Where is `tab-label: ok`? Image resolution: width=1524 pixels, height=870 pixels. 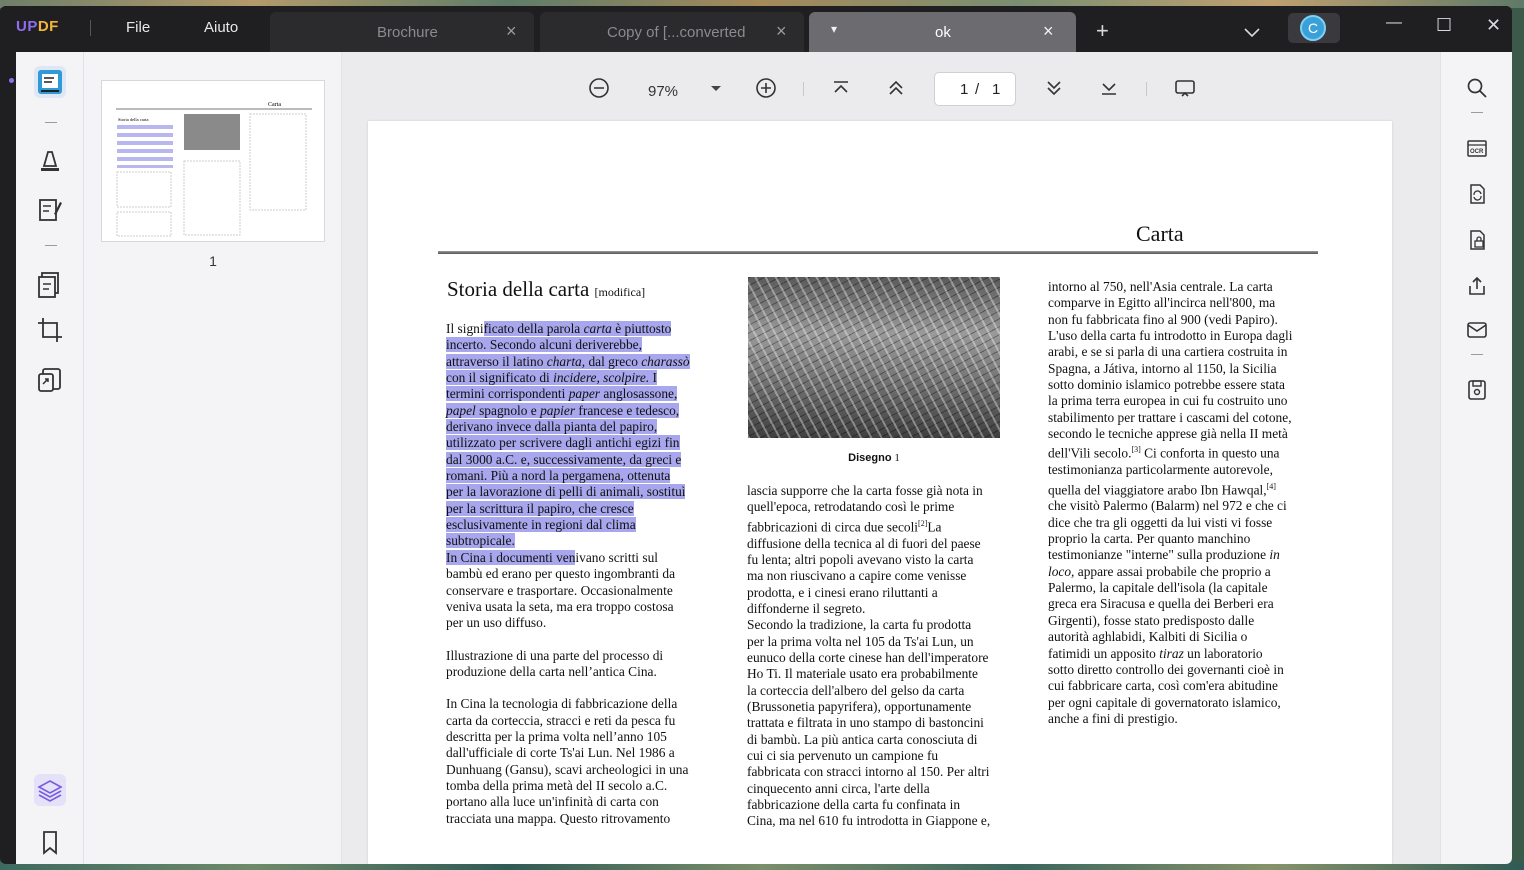 tab-label: ok is located at coordinates (943, 32).